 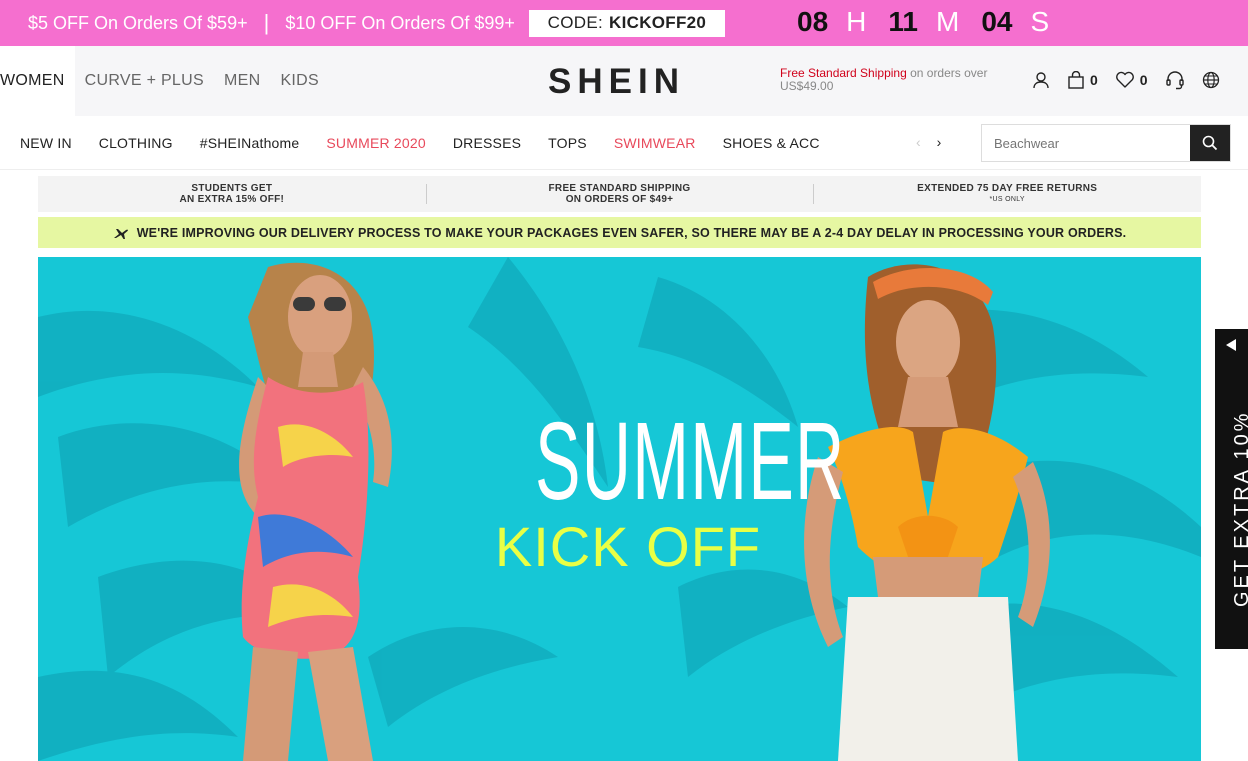 What do you see at coordinates (250, 143) in the screenshot?
I see `nav-item-sheinathome: #SHEINathome` at bounding box center [250, 143].